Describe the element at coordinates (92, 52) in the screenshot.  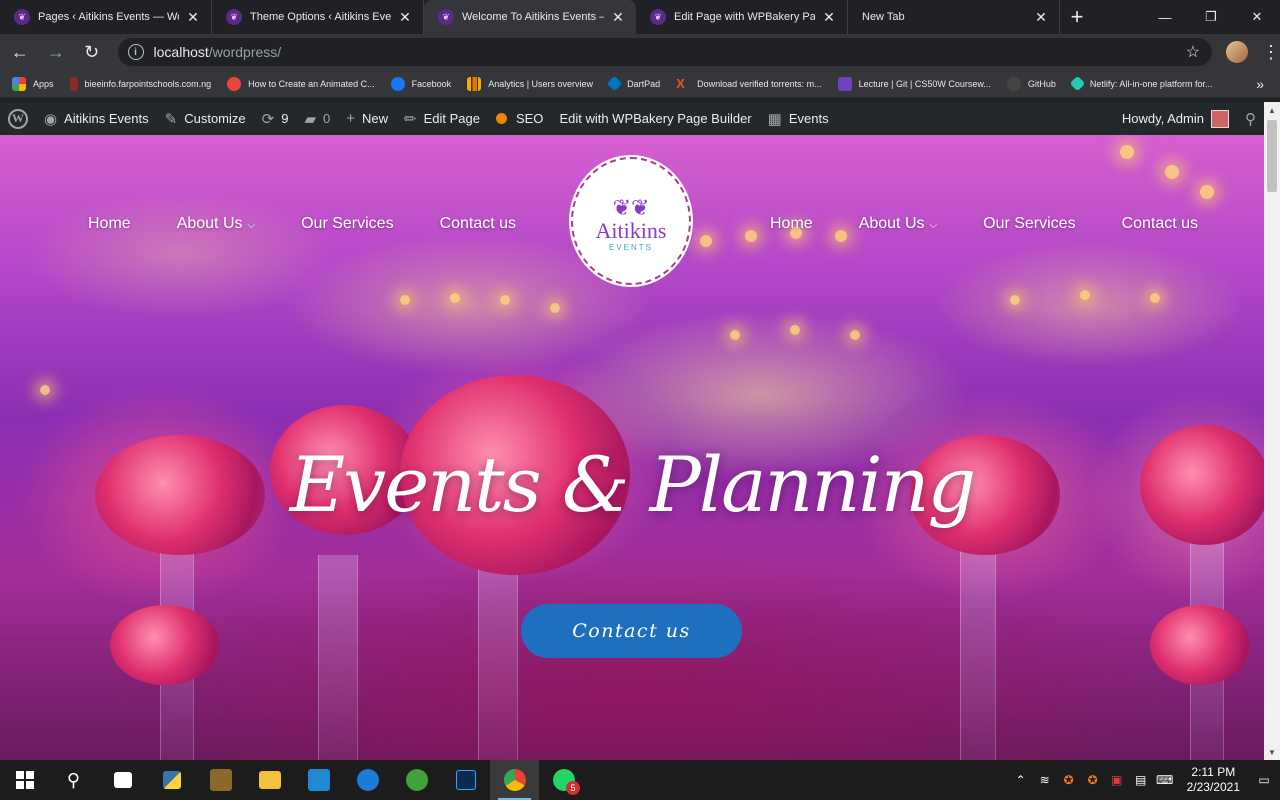
I see `reload-icon: ↻` at that location.